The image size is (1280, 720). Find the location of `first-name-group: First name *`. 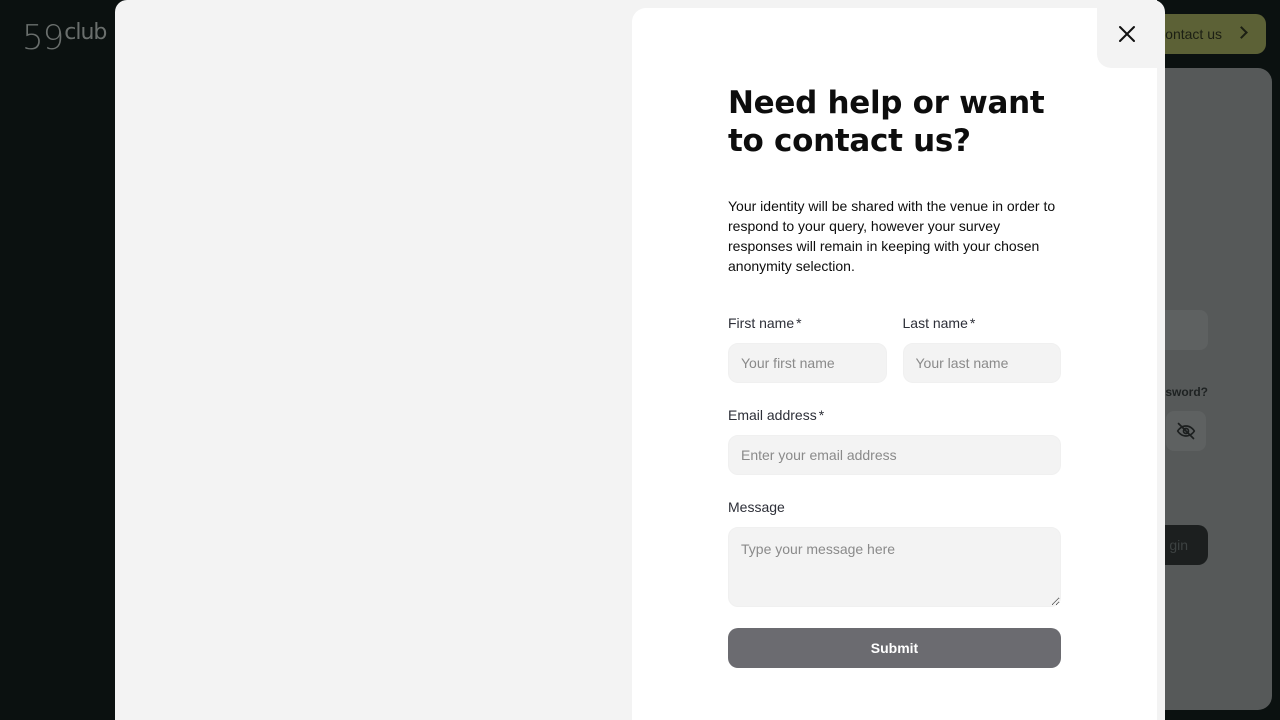

first-name-group: First name * is located at coordinates (807, 348).